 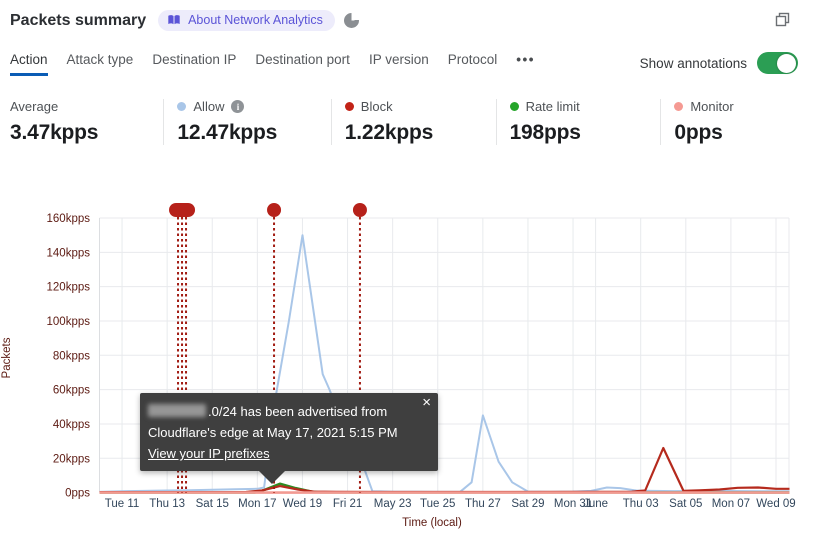 I want to click on stat-label: Monitor, so click(x=712, y=106).